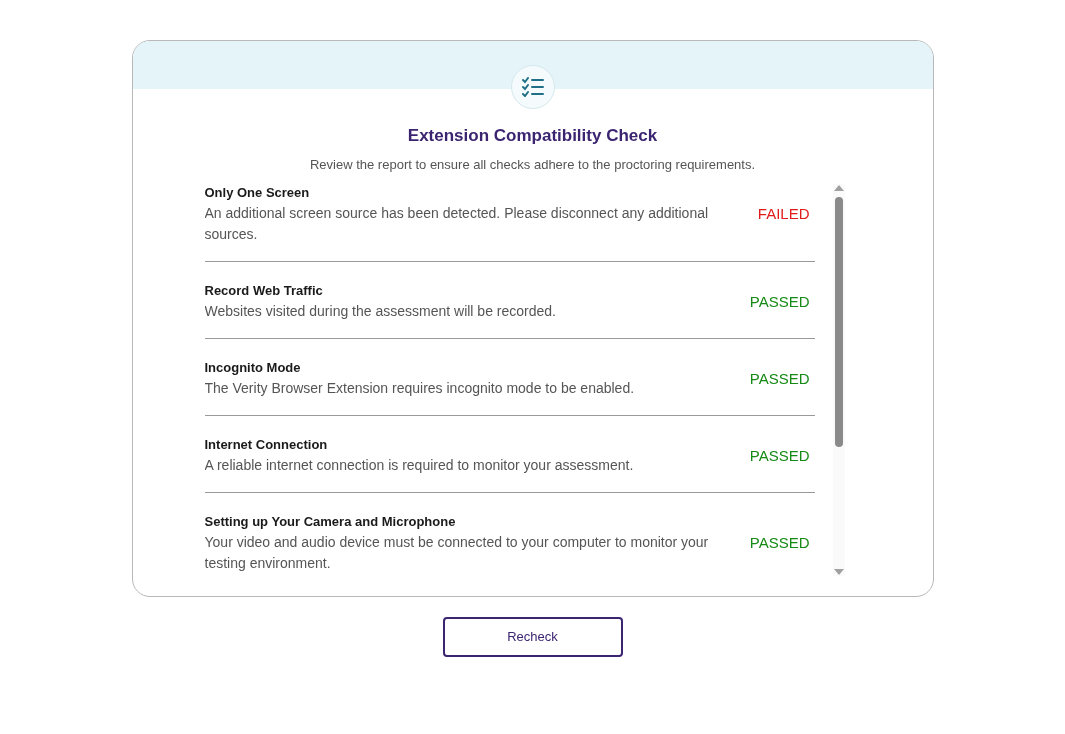 The width and height of the screenshot is (1065, 734). Describe the element at coordinates (784, 214) in the screenshot. I see `status-label: FAILED` at that location.